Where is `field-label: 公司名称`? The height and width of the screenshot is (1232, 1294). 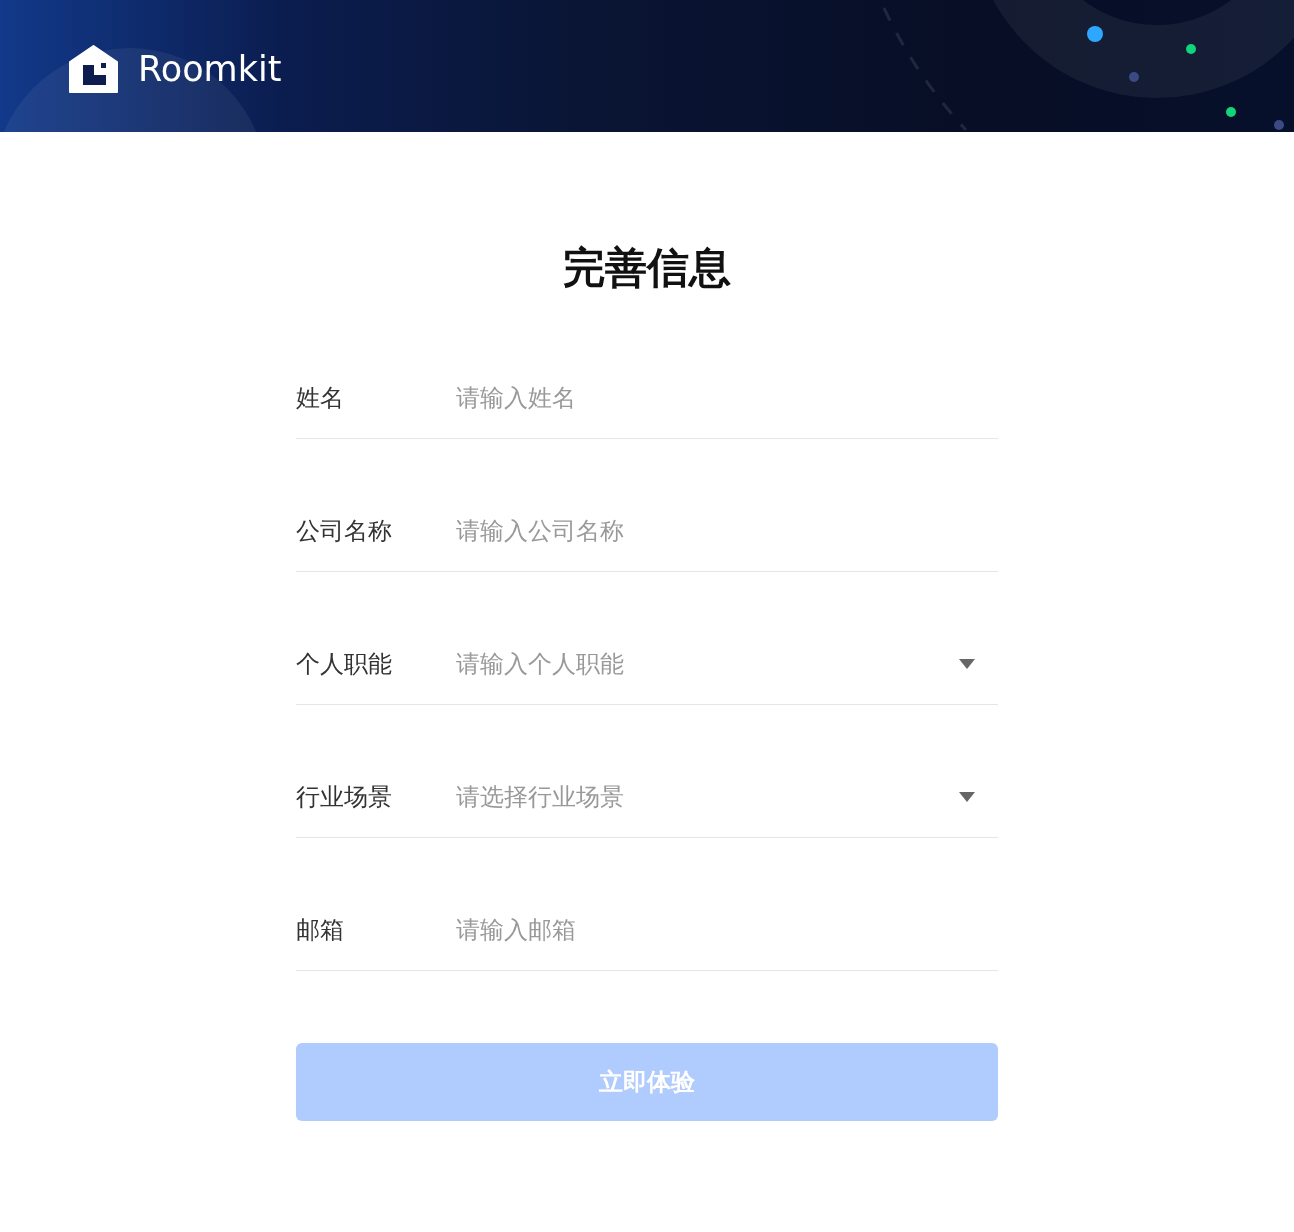 field-label: 公司名称 is located at coordinates (344, 531).